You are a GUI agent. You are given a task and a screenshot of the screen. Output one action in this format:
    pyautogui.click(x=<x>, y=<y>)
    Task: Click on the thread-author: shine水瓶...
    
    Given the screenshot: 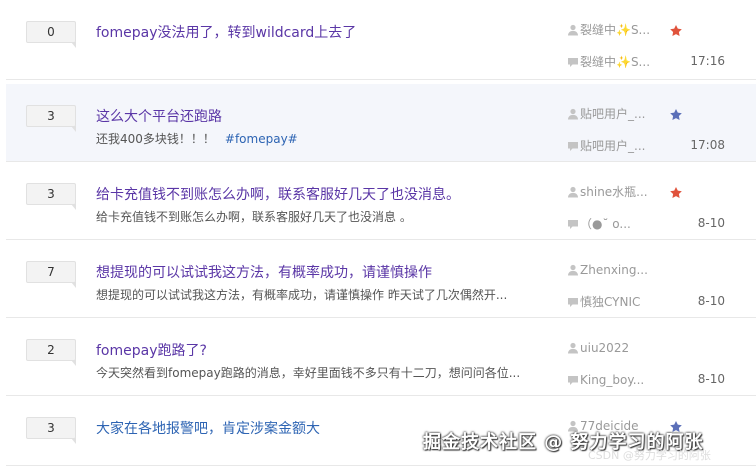 What is the action you would take?
    pyautogui.click(x=626, y=192)
    